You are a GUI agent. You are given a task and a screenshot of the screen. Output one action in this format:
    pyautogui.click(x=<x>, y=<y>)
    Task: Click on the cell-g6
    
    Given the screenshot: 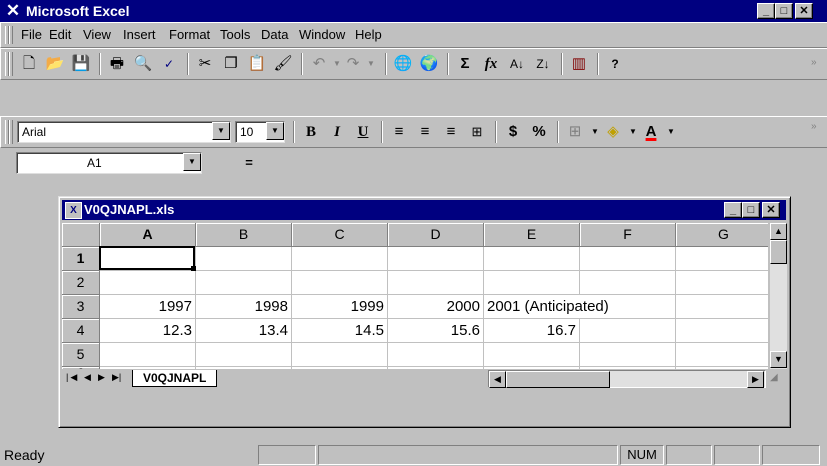 What is the action you would take?
    pyautogui.click(x=722, y=368)
    